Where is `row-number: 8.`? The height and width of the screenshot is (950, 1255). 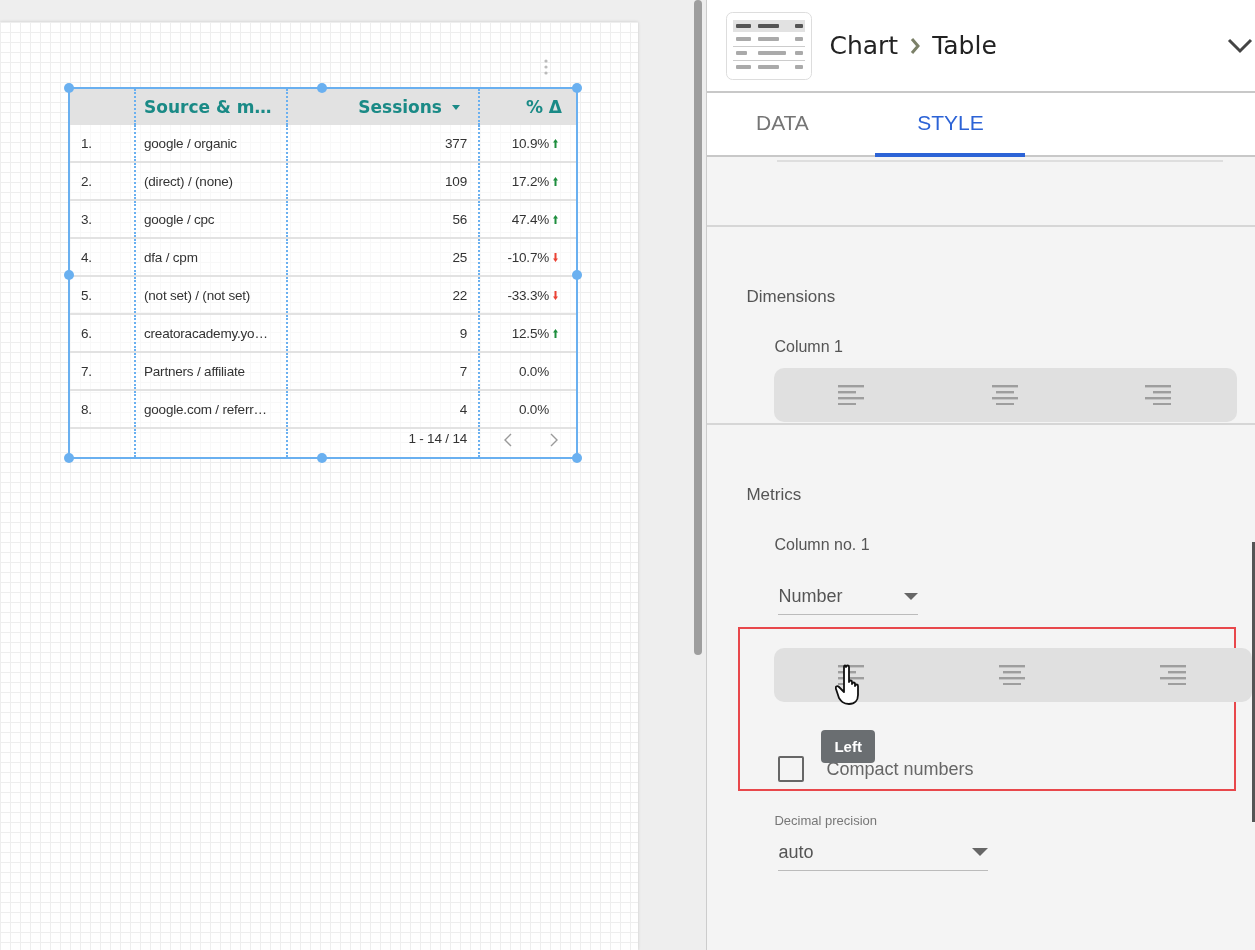 row-number: 8. is located at coordinates (86, 409).